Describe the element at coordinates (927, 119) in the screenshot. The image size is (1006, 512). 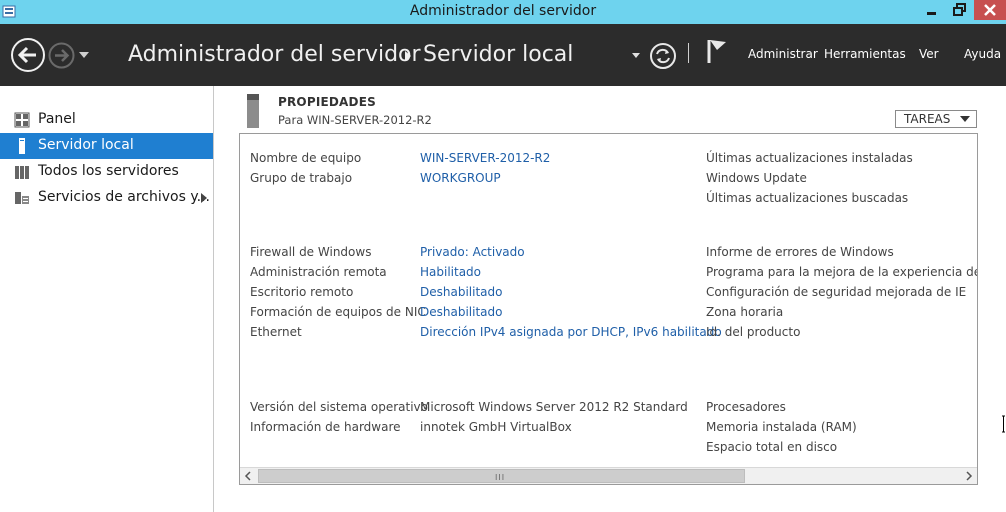
I see `tasks-label: TAREAS` at that location.